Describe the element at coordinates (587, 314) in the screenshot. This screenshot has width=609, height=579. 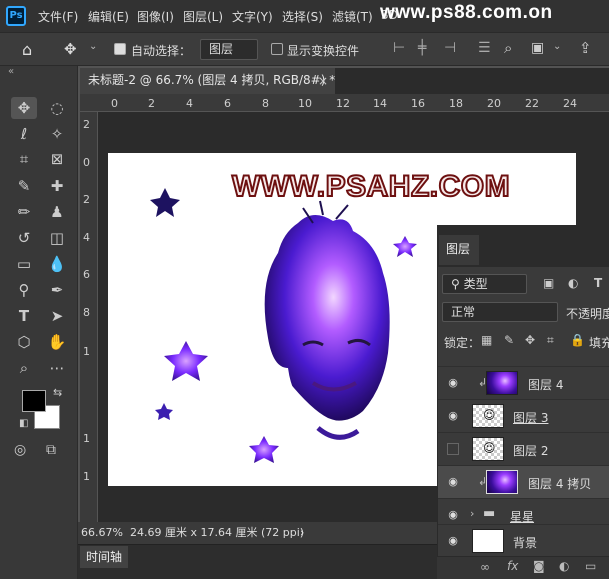
I see `opacity-label: 不透明度` at that location.